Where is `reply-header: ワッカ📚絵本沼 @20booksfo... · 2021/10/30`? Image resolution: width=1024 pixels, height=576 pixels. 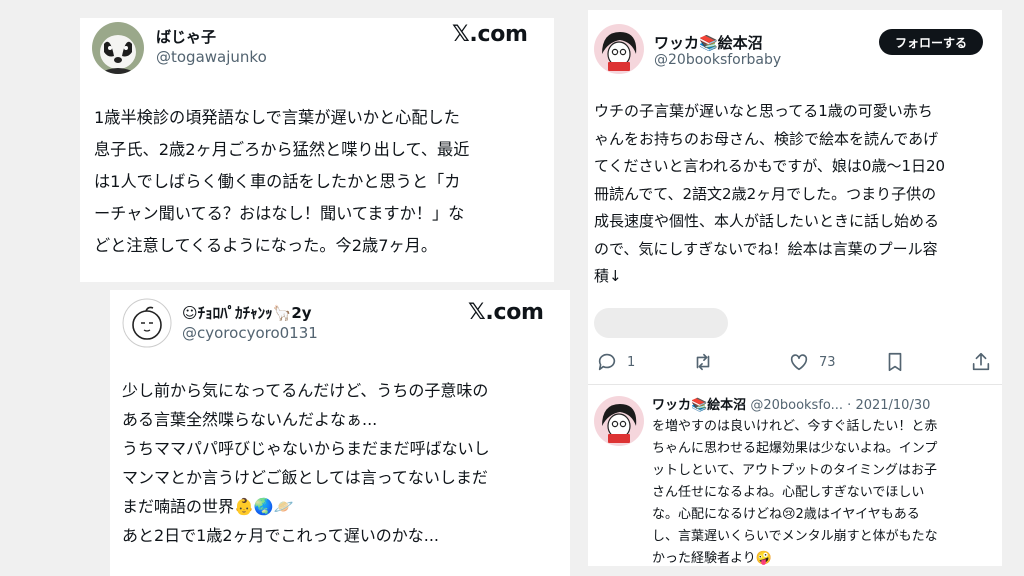
reply-header: ワッカ📚絵本沼 @20booksfo... · 2021/10/30 is located at coordinates (824, 403).